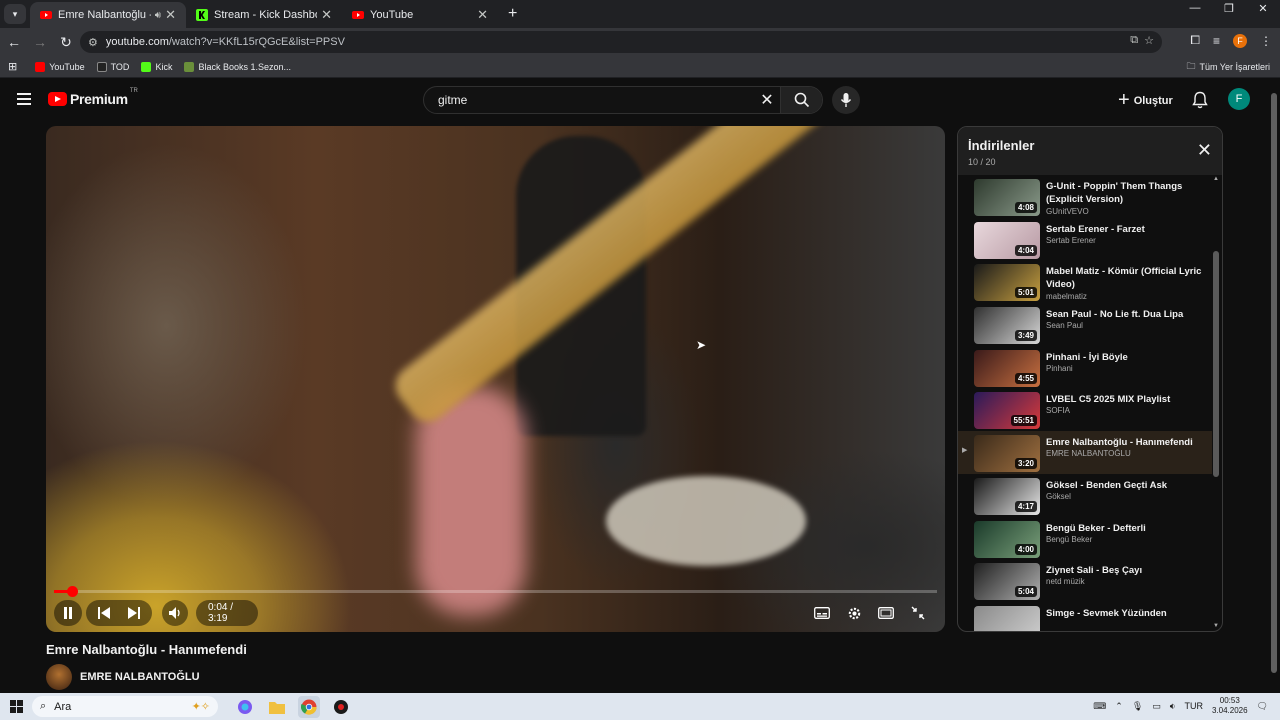  Describe the element at coordinates (93, 97) in the screenshot. I see `youtube-premium-logo: Premium TR` at that location.